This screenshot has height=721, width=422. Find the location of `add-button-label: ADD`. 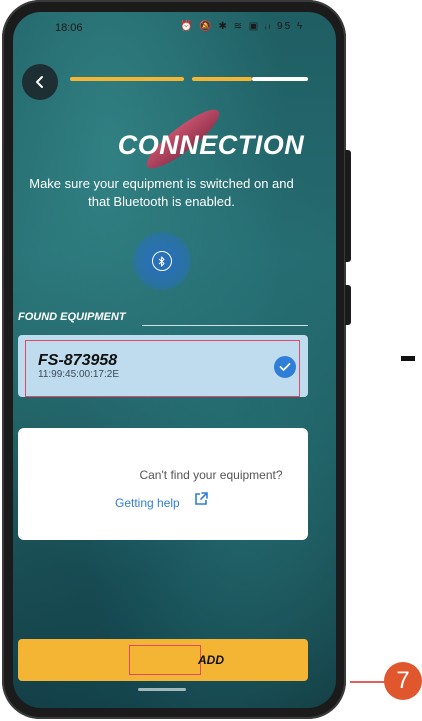

add-button-label: ADD is located at coordinates (211, 660).